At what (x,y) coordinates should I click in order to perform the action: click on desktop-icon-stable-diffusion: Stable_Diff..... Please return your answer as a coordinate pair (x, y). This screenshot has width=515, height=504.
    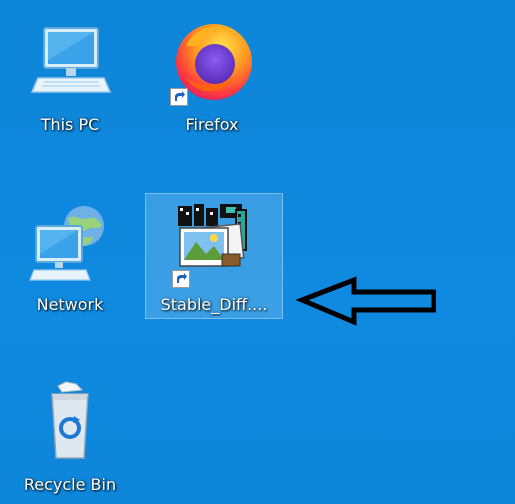
    Looking at the image, I should click on (214, 256).